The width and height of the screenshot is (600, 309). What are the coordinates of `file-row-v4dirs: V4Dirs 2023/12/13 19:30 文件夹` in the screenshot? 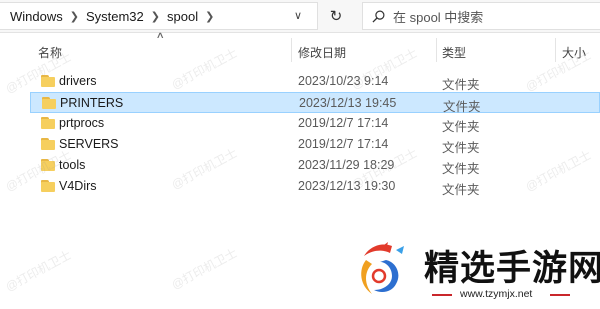 It's located at (315, 186).